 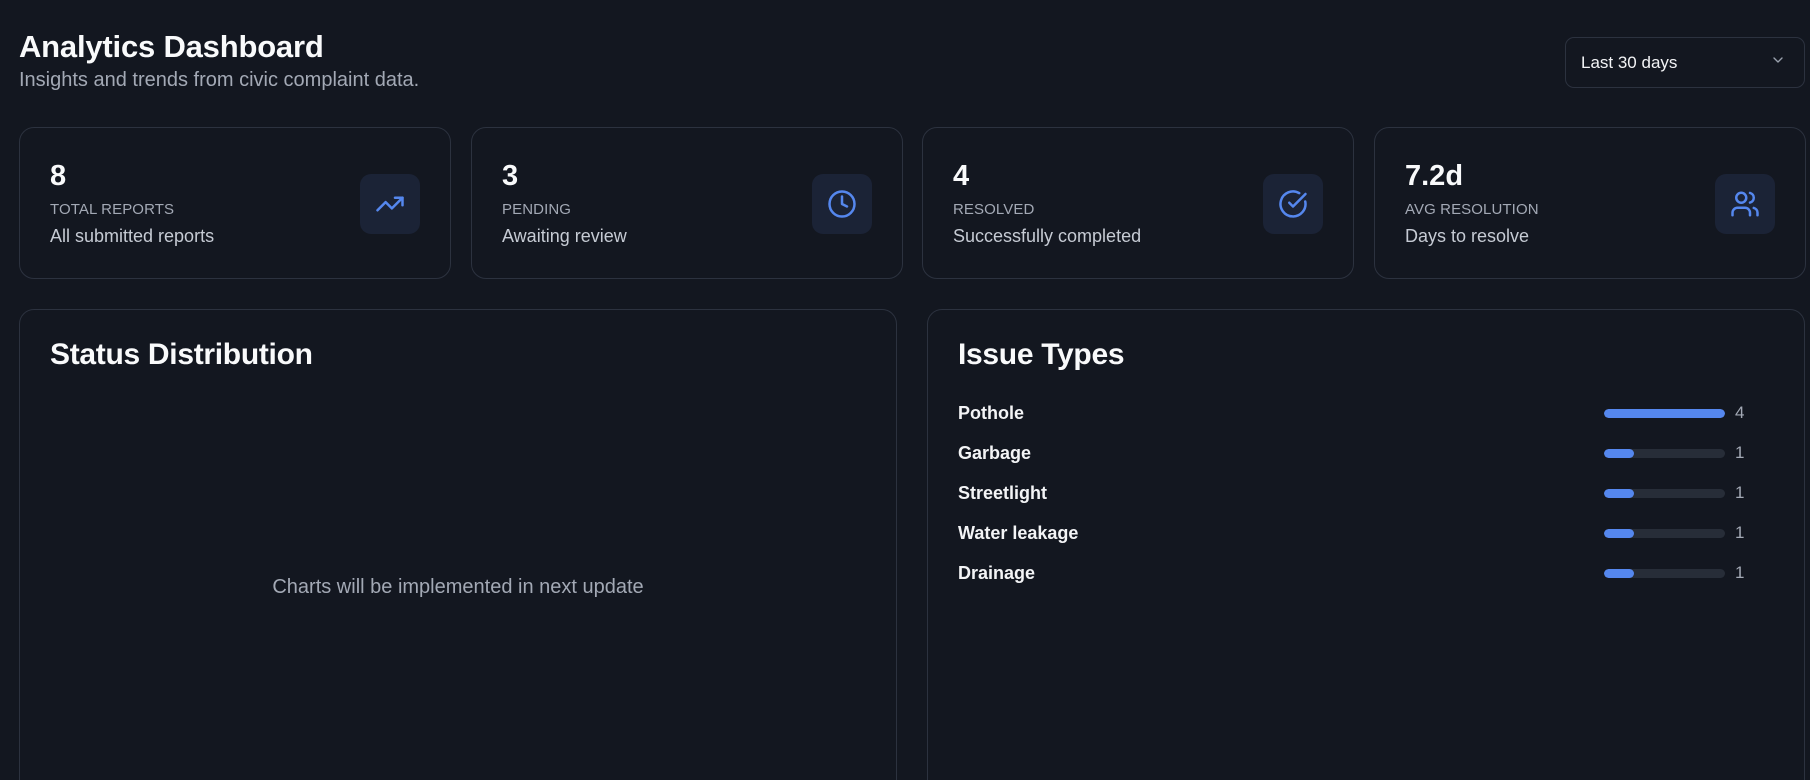 What do you see at coordinates (1740, 412) in the screenshot?
I see `issue-count: 4` at bounding box center [1740, 412].